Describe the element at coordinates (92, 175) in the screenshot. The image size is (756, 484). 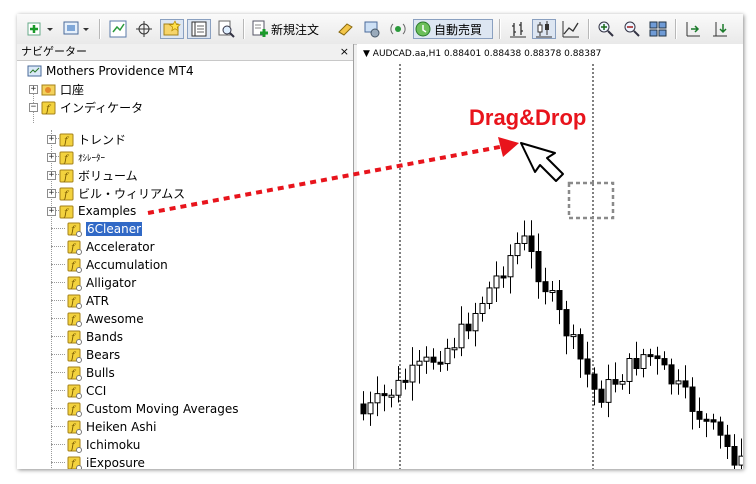
I see `tree-folder-volumes: + f ボリューム` at that location.